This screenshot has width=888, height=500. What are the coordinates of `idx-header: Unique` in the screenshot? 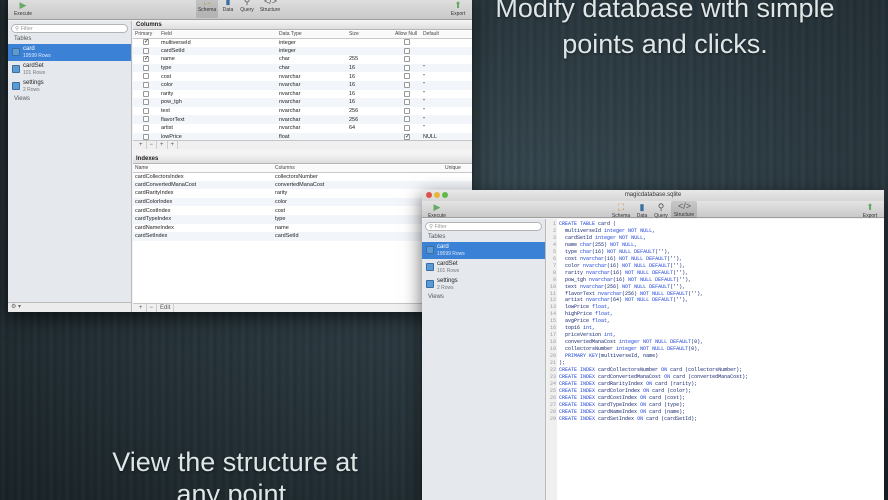 It's located at (457, 169).